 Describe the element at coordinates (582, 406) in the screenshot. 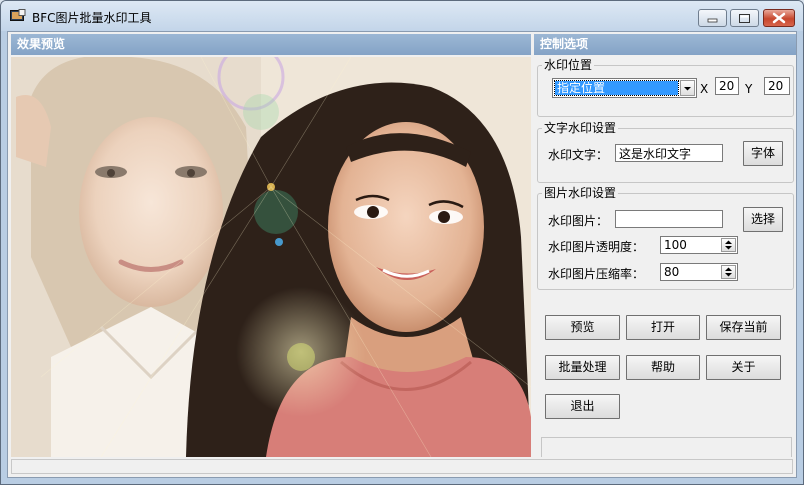

I see `exit-button: 退出` at that location.